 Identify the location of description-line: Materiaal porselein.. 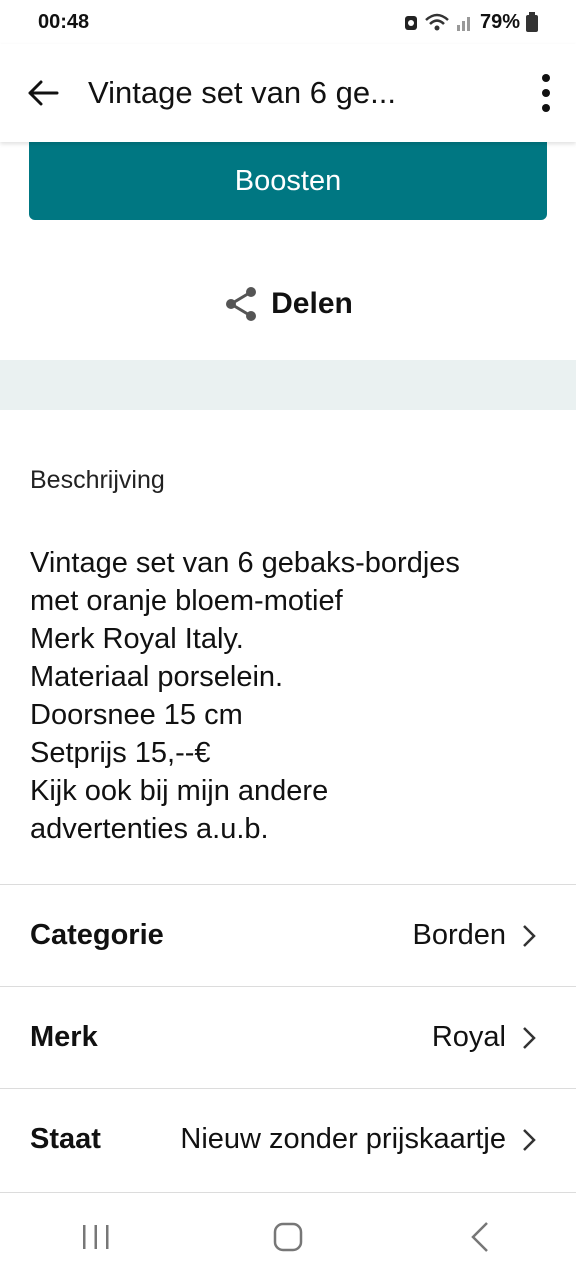
(157, 677).